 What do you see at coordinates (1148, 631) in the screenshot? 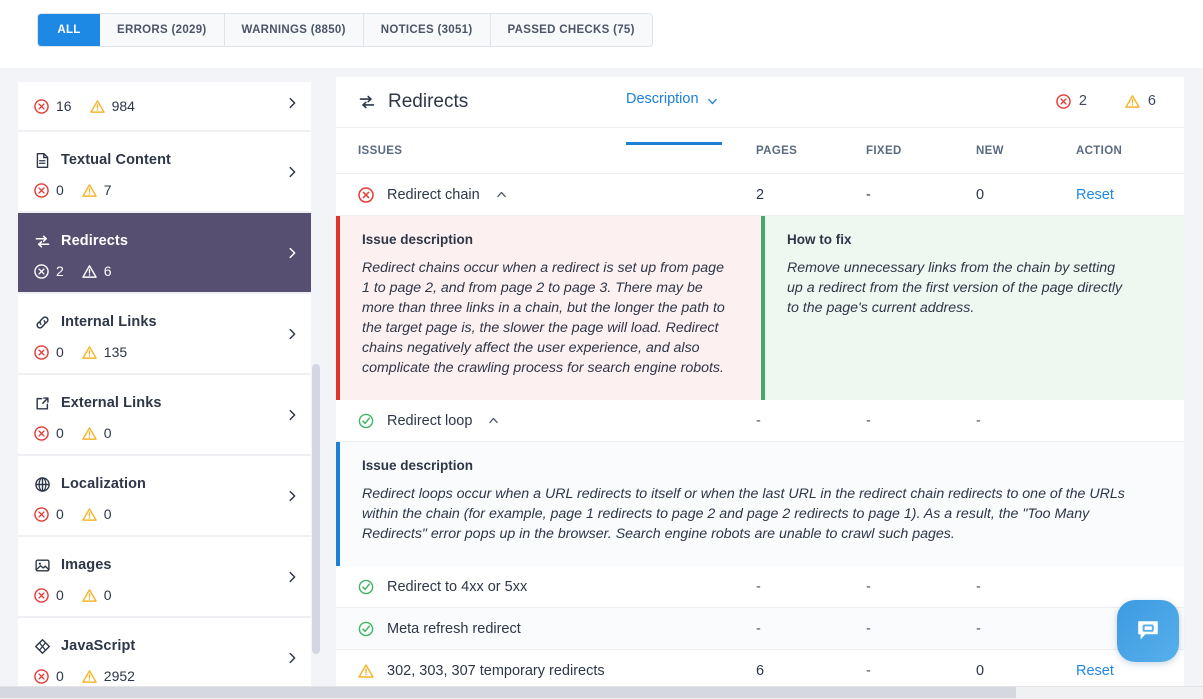
I see `chat-widget-button` at bounding box center [1148, 631].